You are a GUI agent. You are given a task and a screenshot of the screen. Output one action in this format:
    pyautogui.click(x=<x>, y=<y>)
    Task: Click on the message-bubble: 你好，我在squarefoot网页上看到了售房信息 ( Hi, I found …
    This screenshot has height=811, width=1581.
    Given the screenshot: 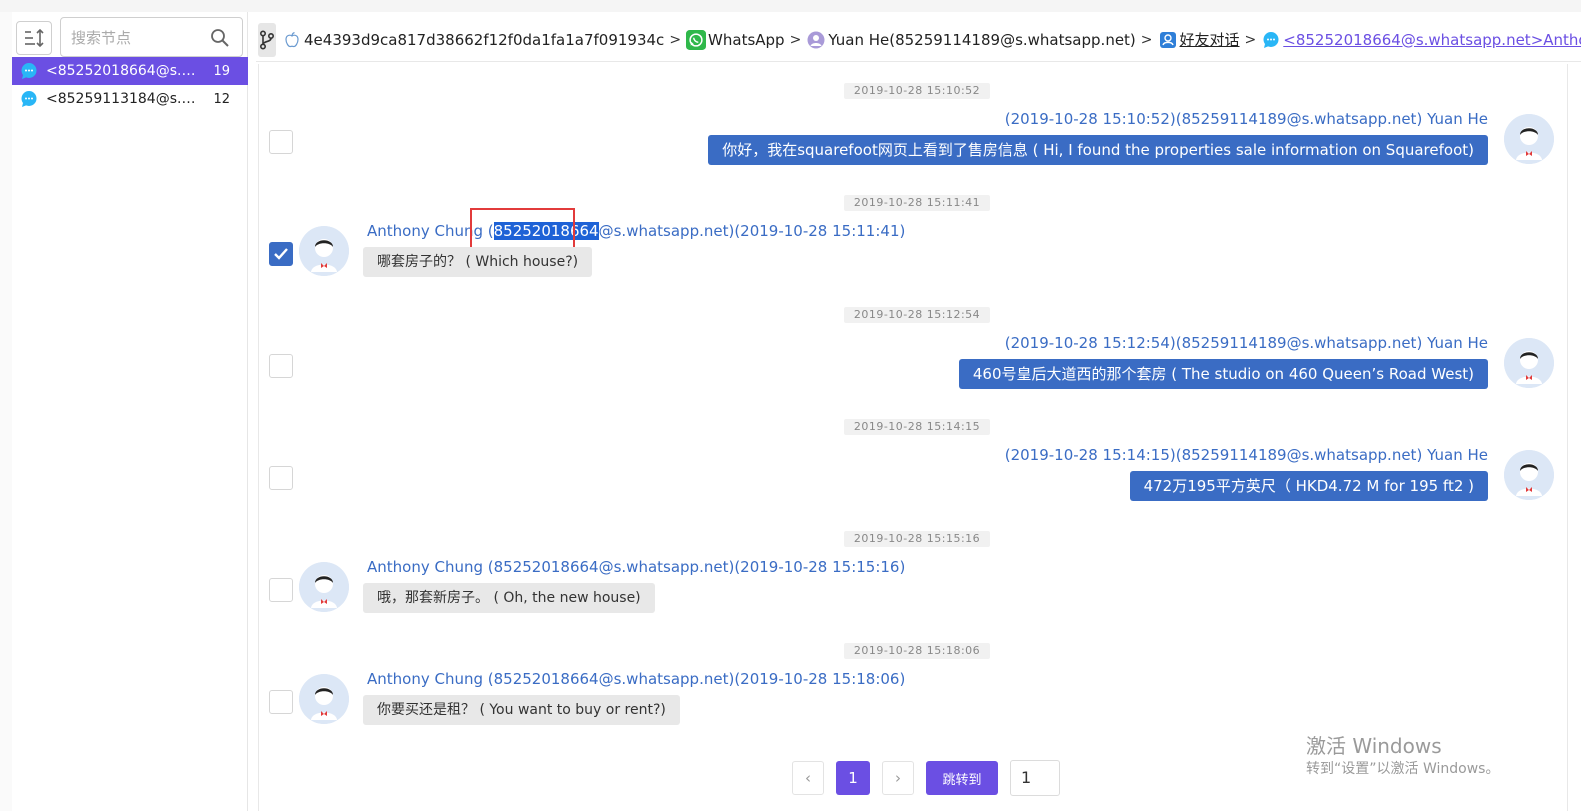 What is the action you would take?
    pyautogui.click(x=1098, y=150)
    